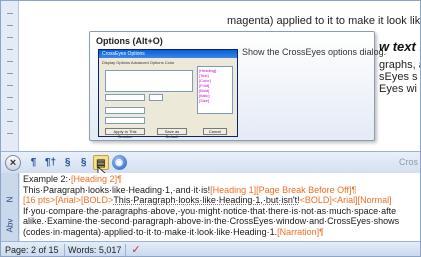 The height and width of the screenshot is (257, 421). Describe the element at coordinates (398, 77) in the screenshot. I see `document-para-line: sEyes s` at that location.